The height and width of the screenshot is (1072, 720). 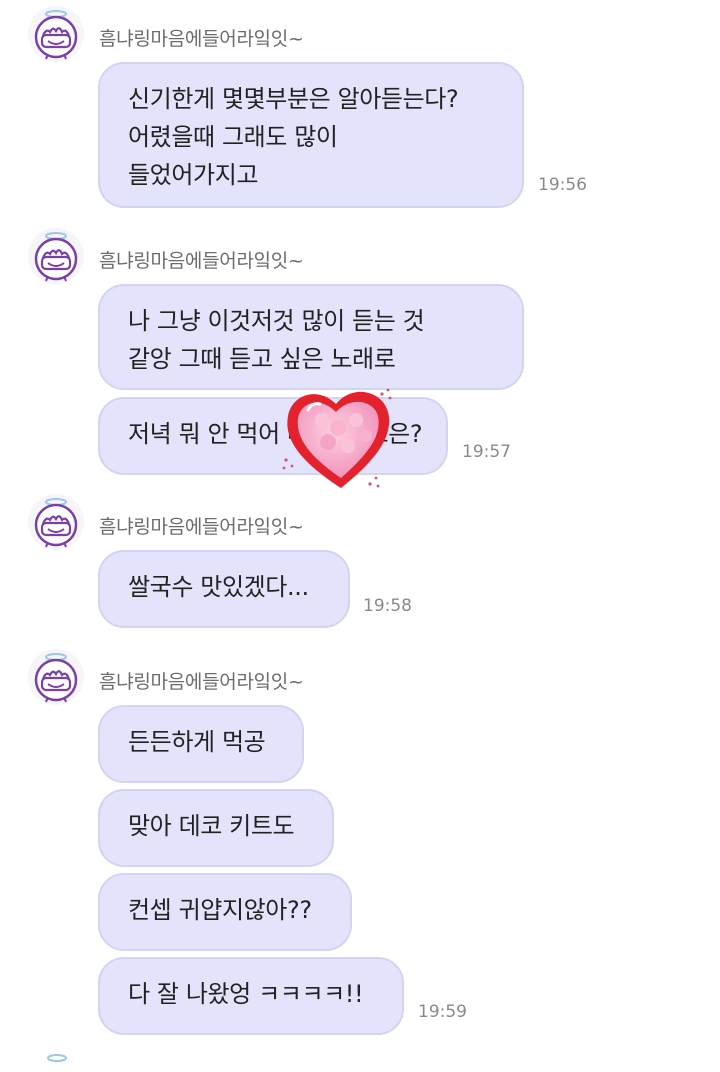 What do you see at coordinates (442, 1012) in the screenshot?
I see `message-time: 19:59` at bounding box center [442, 1012].